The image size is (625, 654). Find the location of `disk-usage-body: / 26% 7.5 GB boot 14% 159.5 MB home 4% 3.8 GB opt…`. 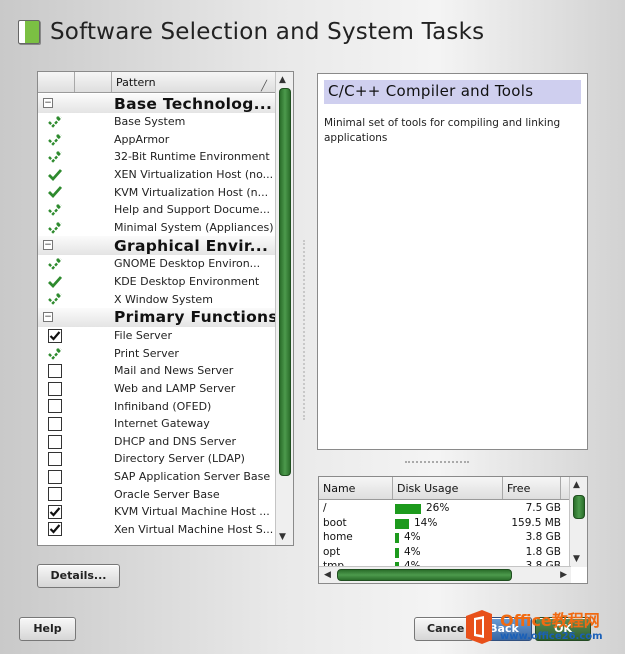

disk-usage-body: / 26% 7.5 GB boot 14% 159.5 MB home 4% 3.8 GB opt… is located at coordinates (444, 534).